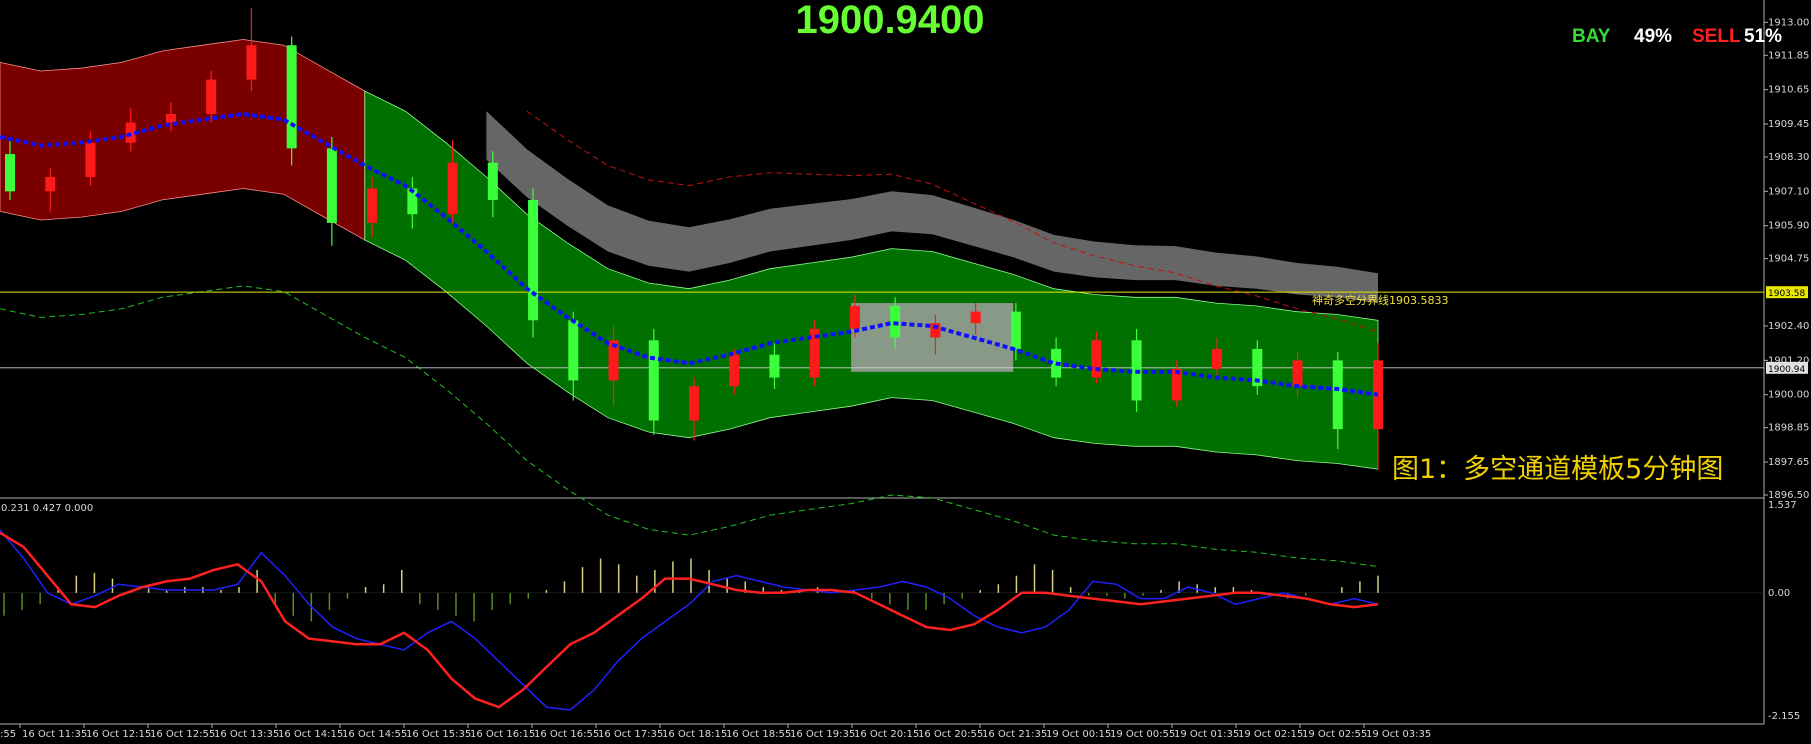 This screenshot has height=744, width=1811. I want to click on x-tick-label: 19 Oct 03:35, so click(1398, 734).